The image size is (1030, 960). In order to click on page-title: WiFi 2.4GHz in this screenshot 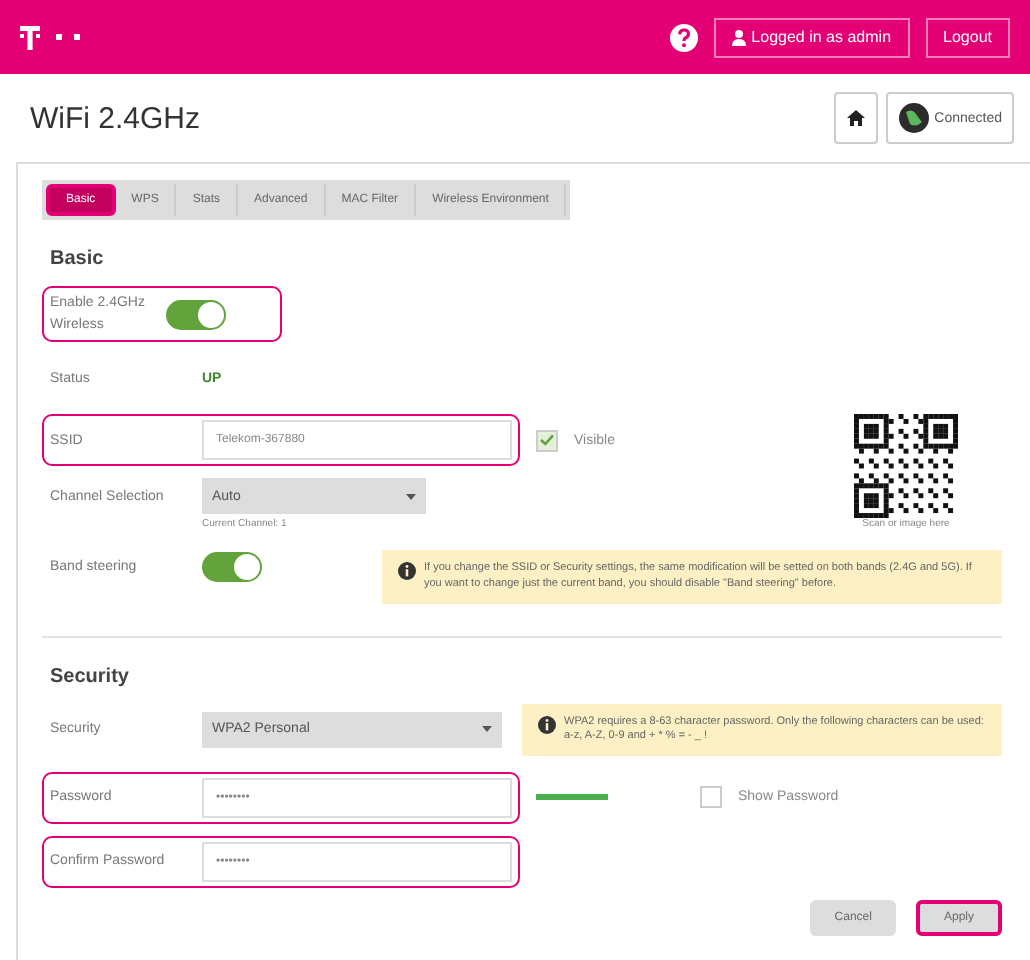, I will do `click(116, 118)`.